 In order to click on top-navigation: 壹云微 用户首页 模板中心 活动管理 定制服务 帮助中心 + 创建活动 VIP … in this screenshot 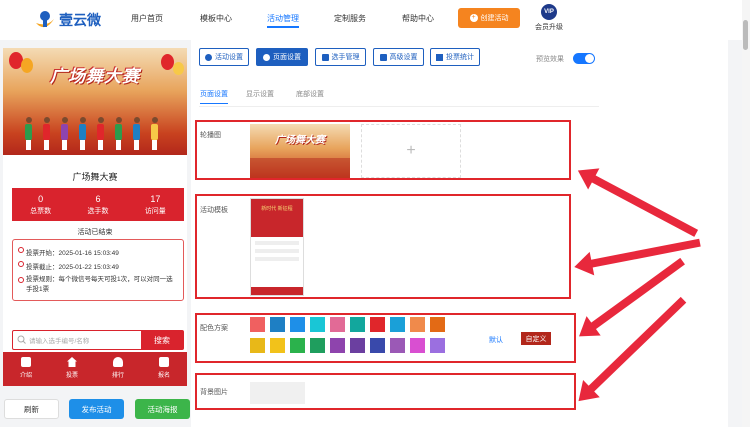, I will do `click(375, 20)`.